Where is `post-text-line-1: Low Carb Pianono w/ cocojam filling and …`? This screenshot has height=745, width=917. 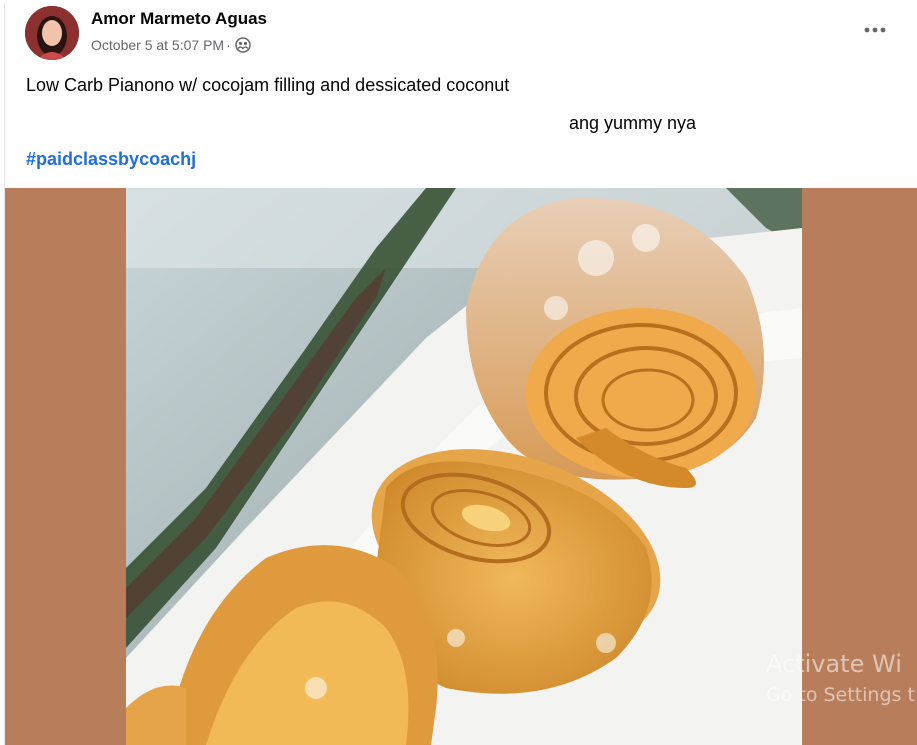
post-text-line-1: Low Carb Pianono w/ cocojam filling and … is located at coordinates (268, 85).